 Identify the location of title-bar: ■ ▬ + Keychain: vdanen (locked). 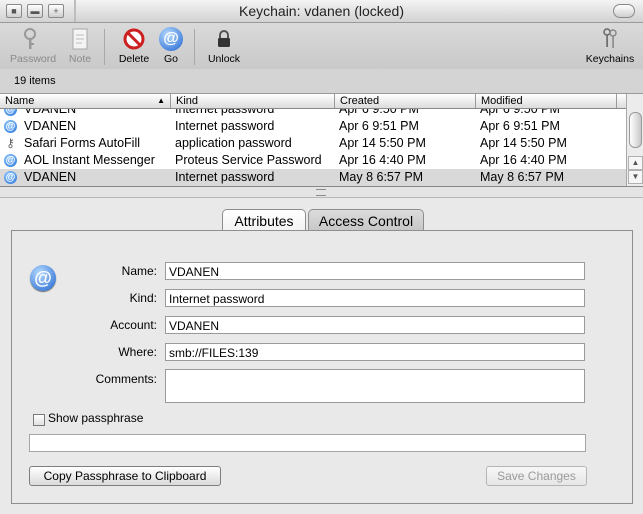
(321, 11).